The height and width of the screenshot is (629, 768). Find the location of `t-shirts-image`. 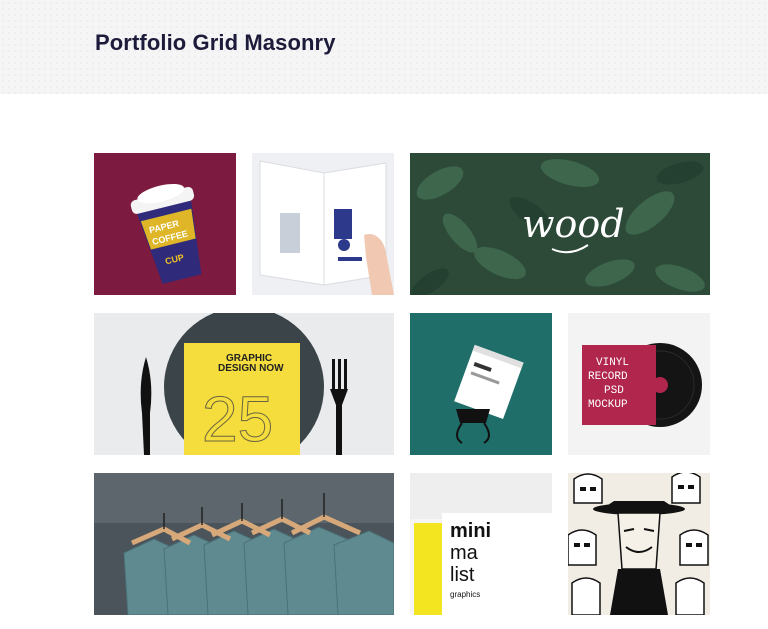

t-shirts-image is located at coordinates (244, 544).